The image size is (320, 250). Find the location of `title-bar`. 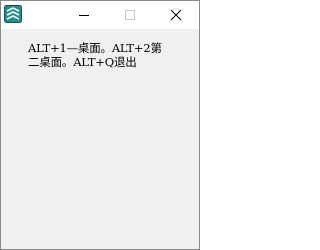

title-bar is located at coordinates (100, 15).